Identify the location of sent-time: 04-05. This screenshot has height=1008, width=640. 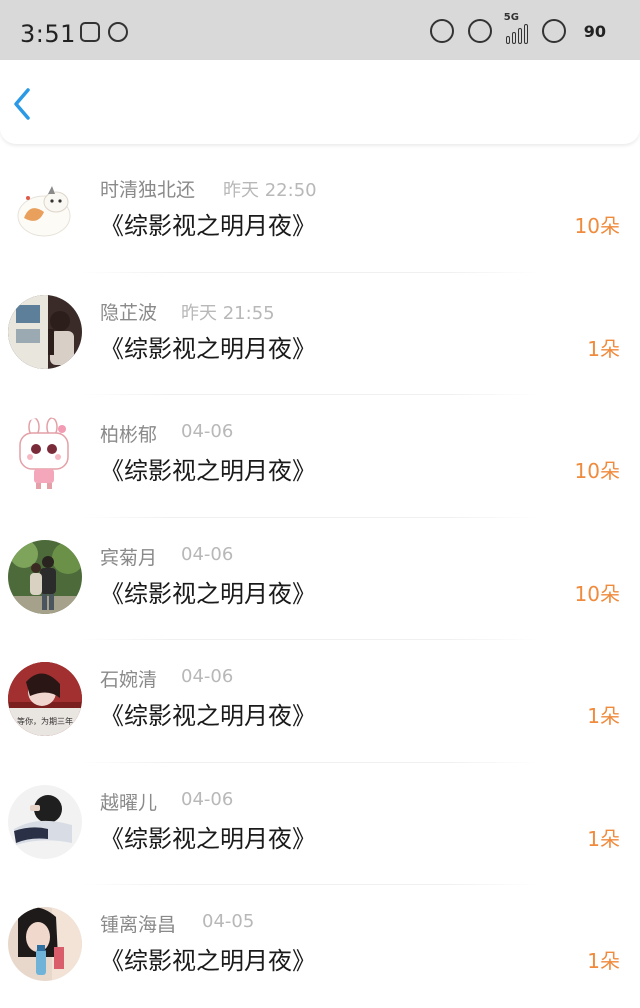
(228, 921).